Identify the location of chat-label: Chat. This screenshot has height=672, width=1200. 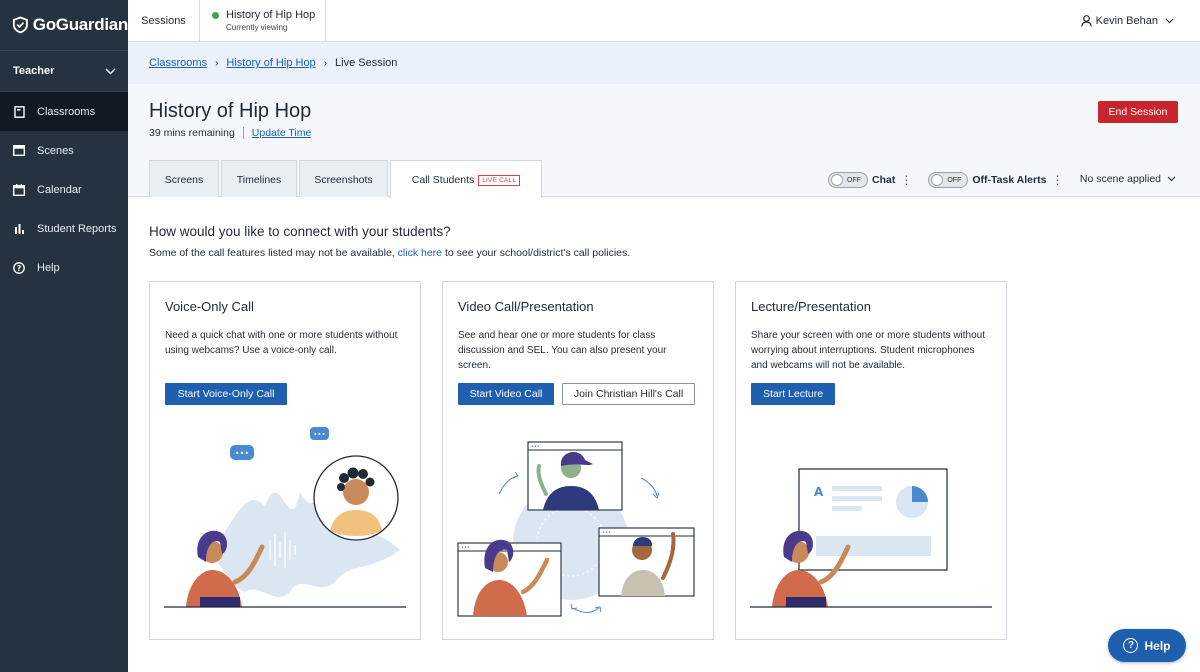
(884, 180).